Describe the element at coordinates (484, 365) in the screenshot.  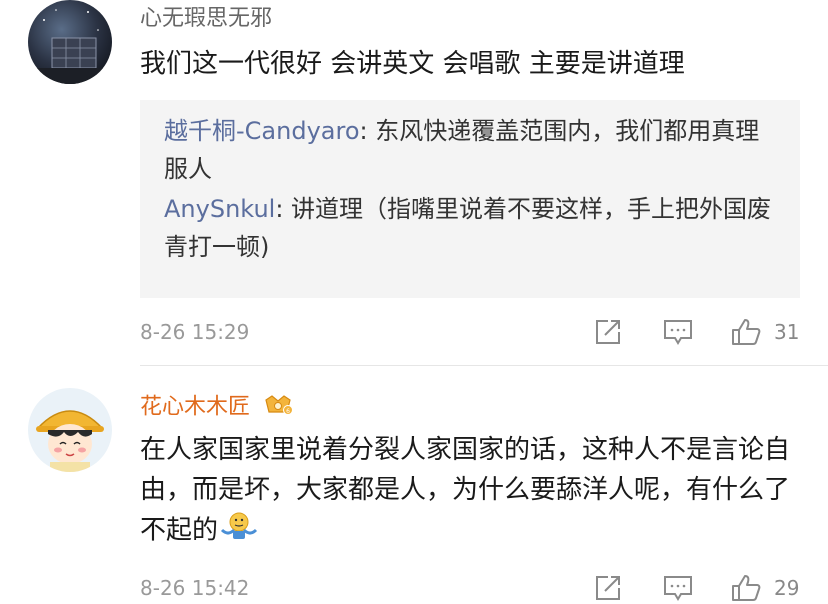
I see `divider` at that location.